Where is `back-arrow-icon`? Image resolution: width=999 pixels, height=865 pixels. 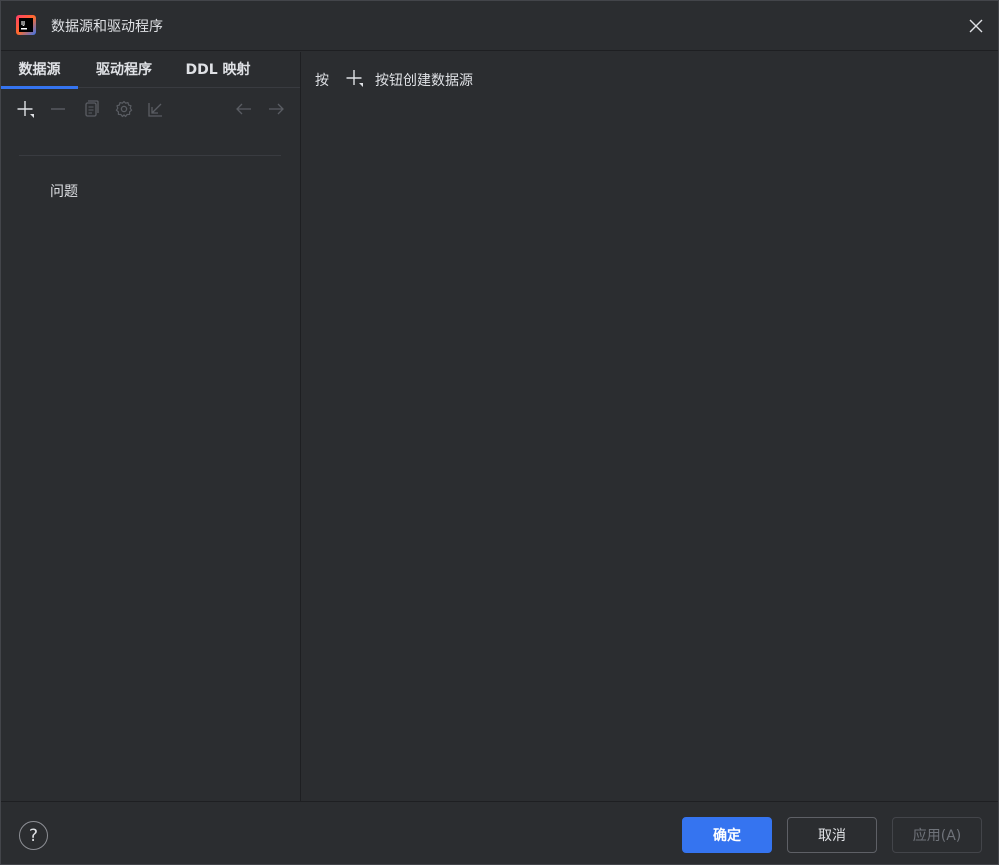
back-arrow-icon is located at coordinates (243, 109).